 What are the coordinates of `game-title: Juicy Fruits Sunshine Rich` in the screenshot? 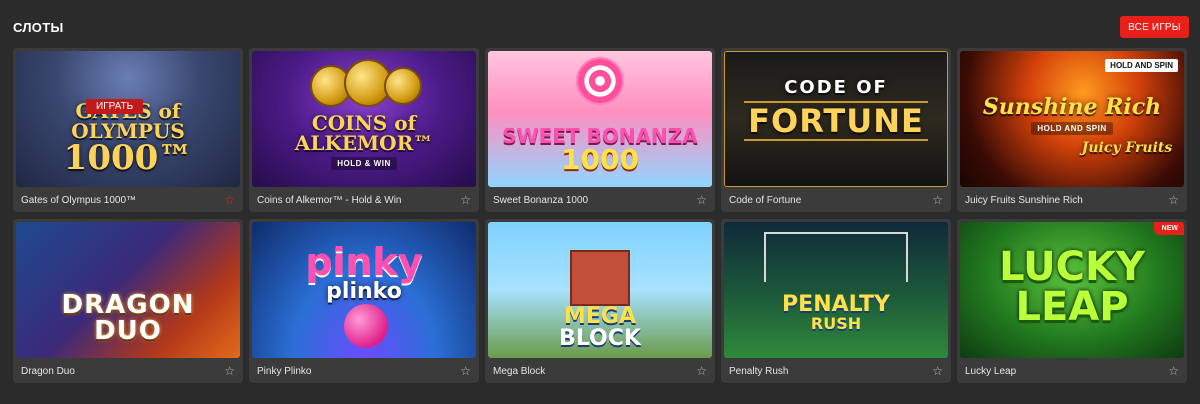 It's located at (1024, 200).